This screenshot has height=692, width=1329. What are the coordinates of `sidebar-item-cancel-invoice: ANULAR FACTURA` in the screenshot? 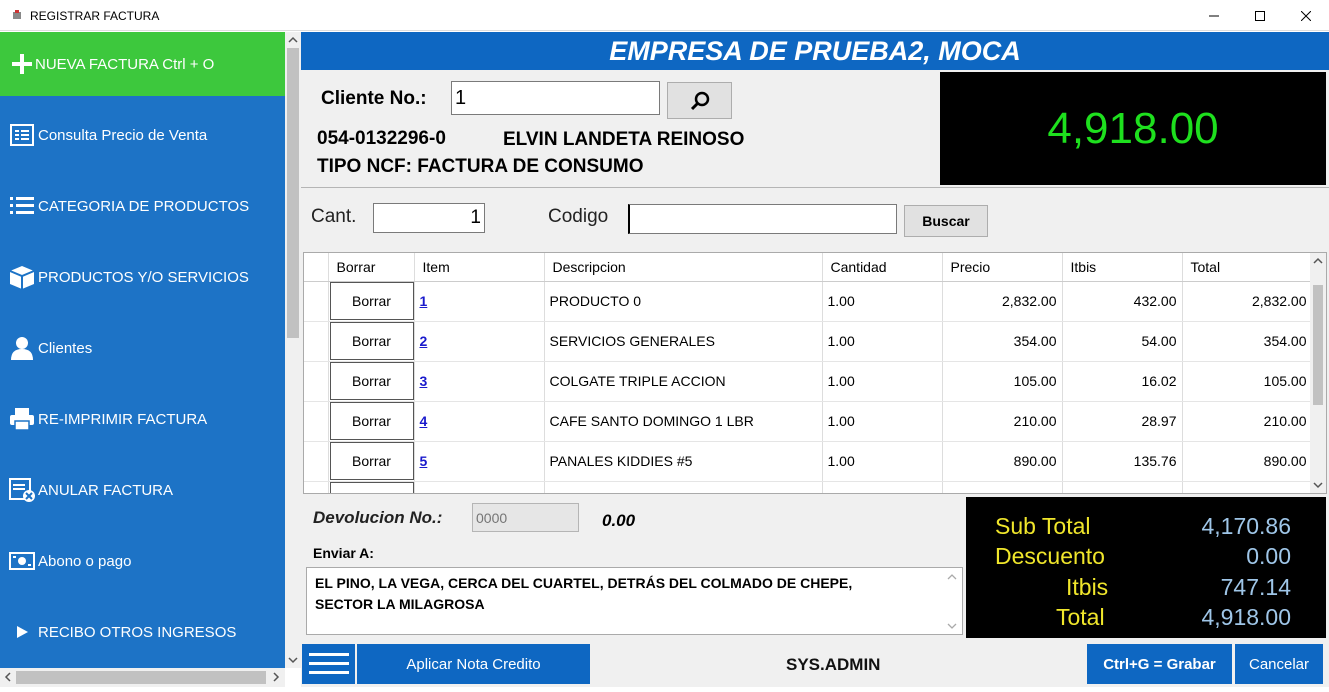 It's located at (142, 490).